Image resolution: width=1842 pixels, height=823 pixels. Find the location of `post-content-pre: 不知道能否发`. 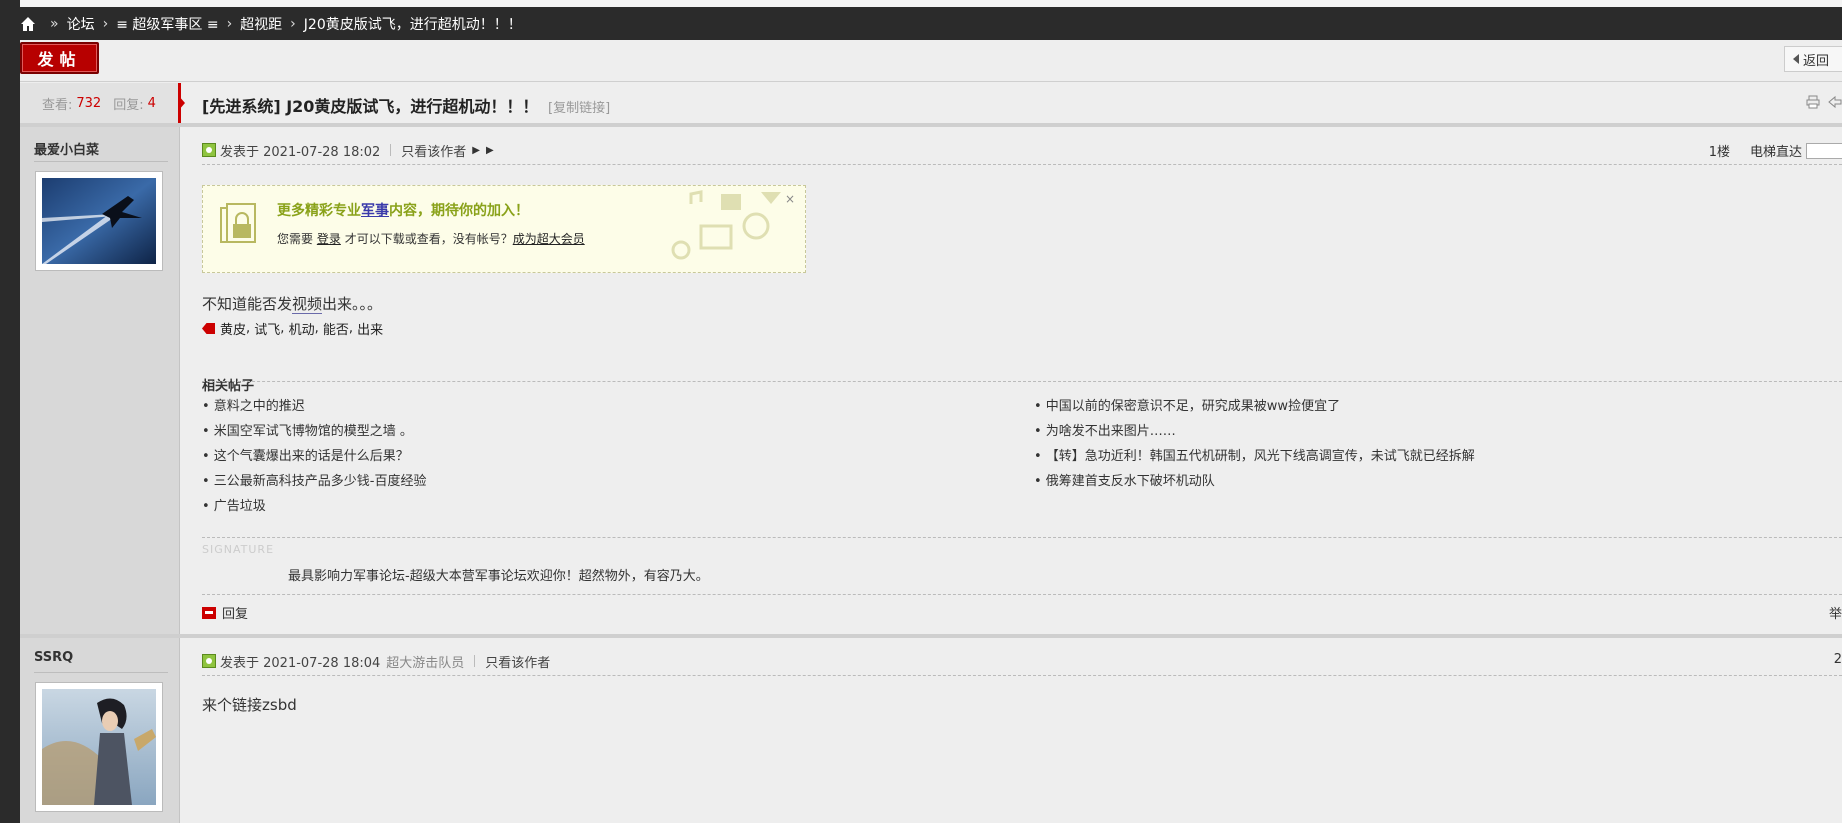

post-content-pre: 不知道能否发 is located at coordinates (247, 304).